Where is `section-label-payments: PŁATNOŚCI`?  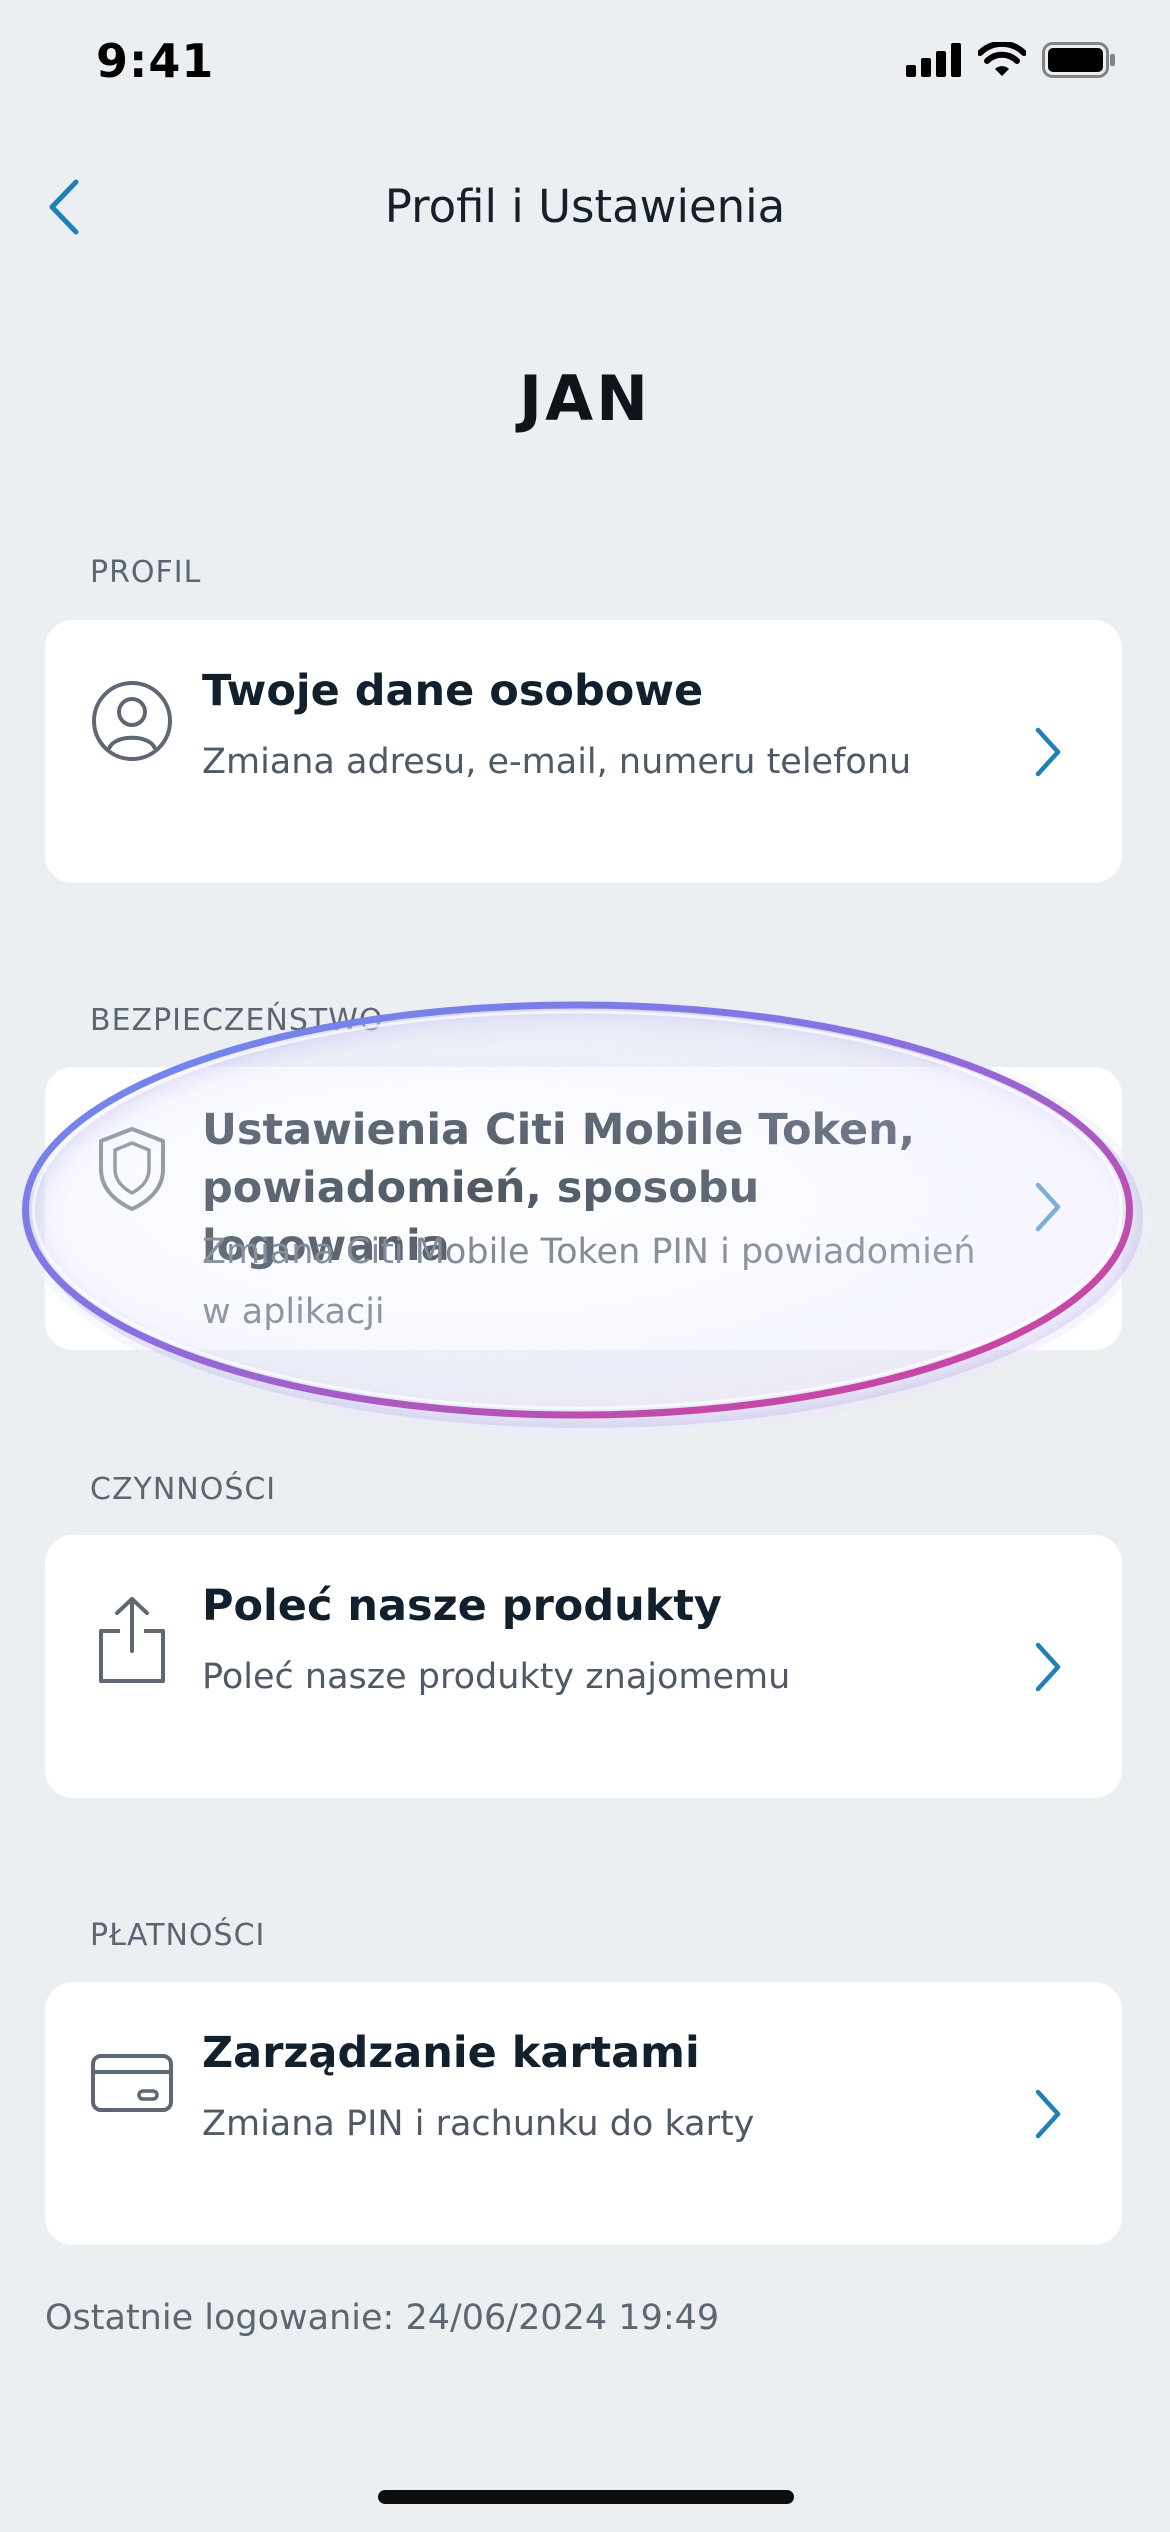 section-label-payments: PŁATNOŚCI is located at coordinates (178, 1935).